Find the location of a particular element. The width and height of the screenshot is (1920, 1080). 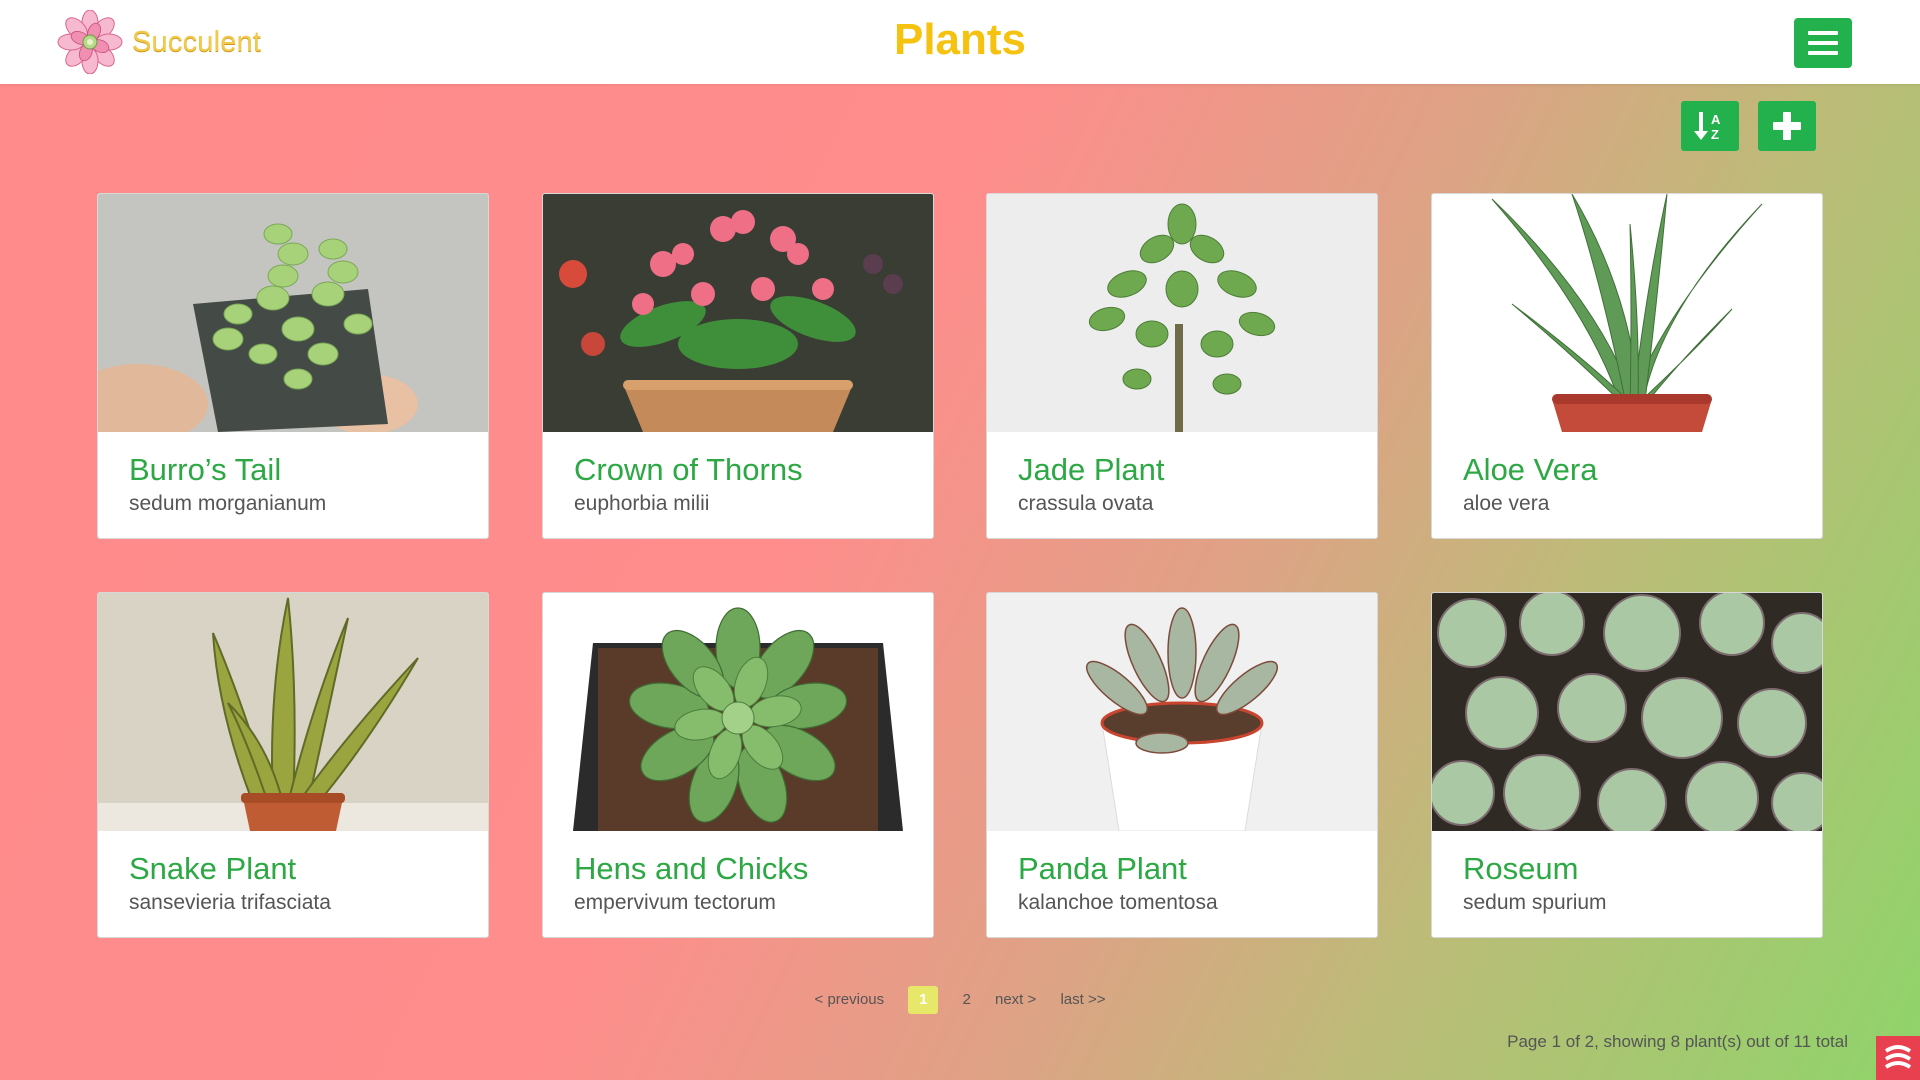

plant-card: Crown of Thorns euphorbia milii is located at coordinates (738, 366).